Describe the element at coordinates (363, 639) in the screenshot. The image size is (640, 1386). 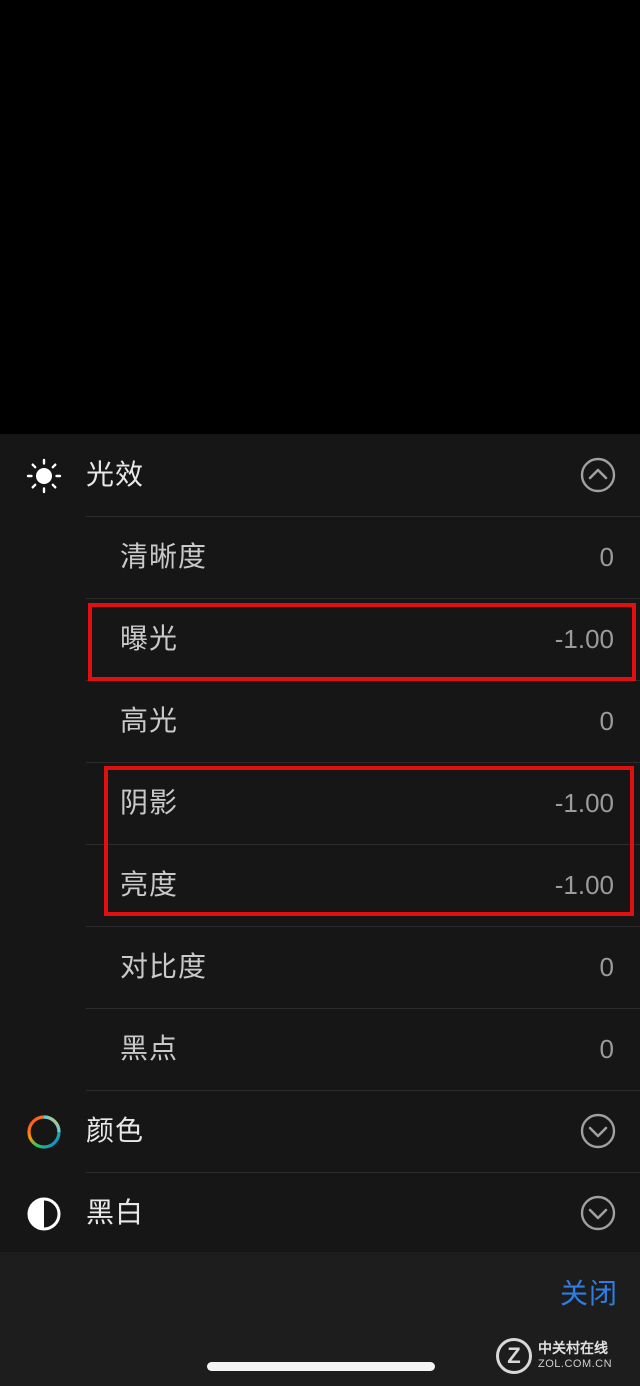
I see `lighting-row-exposure: 曝光 -1.00` at that location.